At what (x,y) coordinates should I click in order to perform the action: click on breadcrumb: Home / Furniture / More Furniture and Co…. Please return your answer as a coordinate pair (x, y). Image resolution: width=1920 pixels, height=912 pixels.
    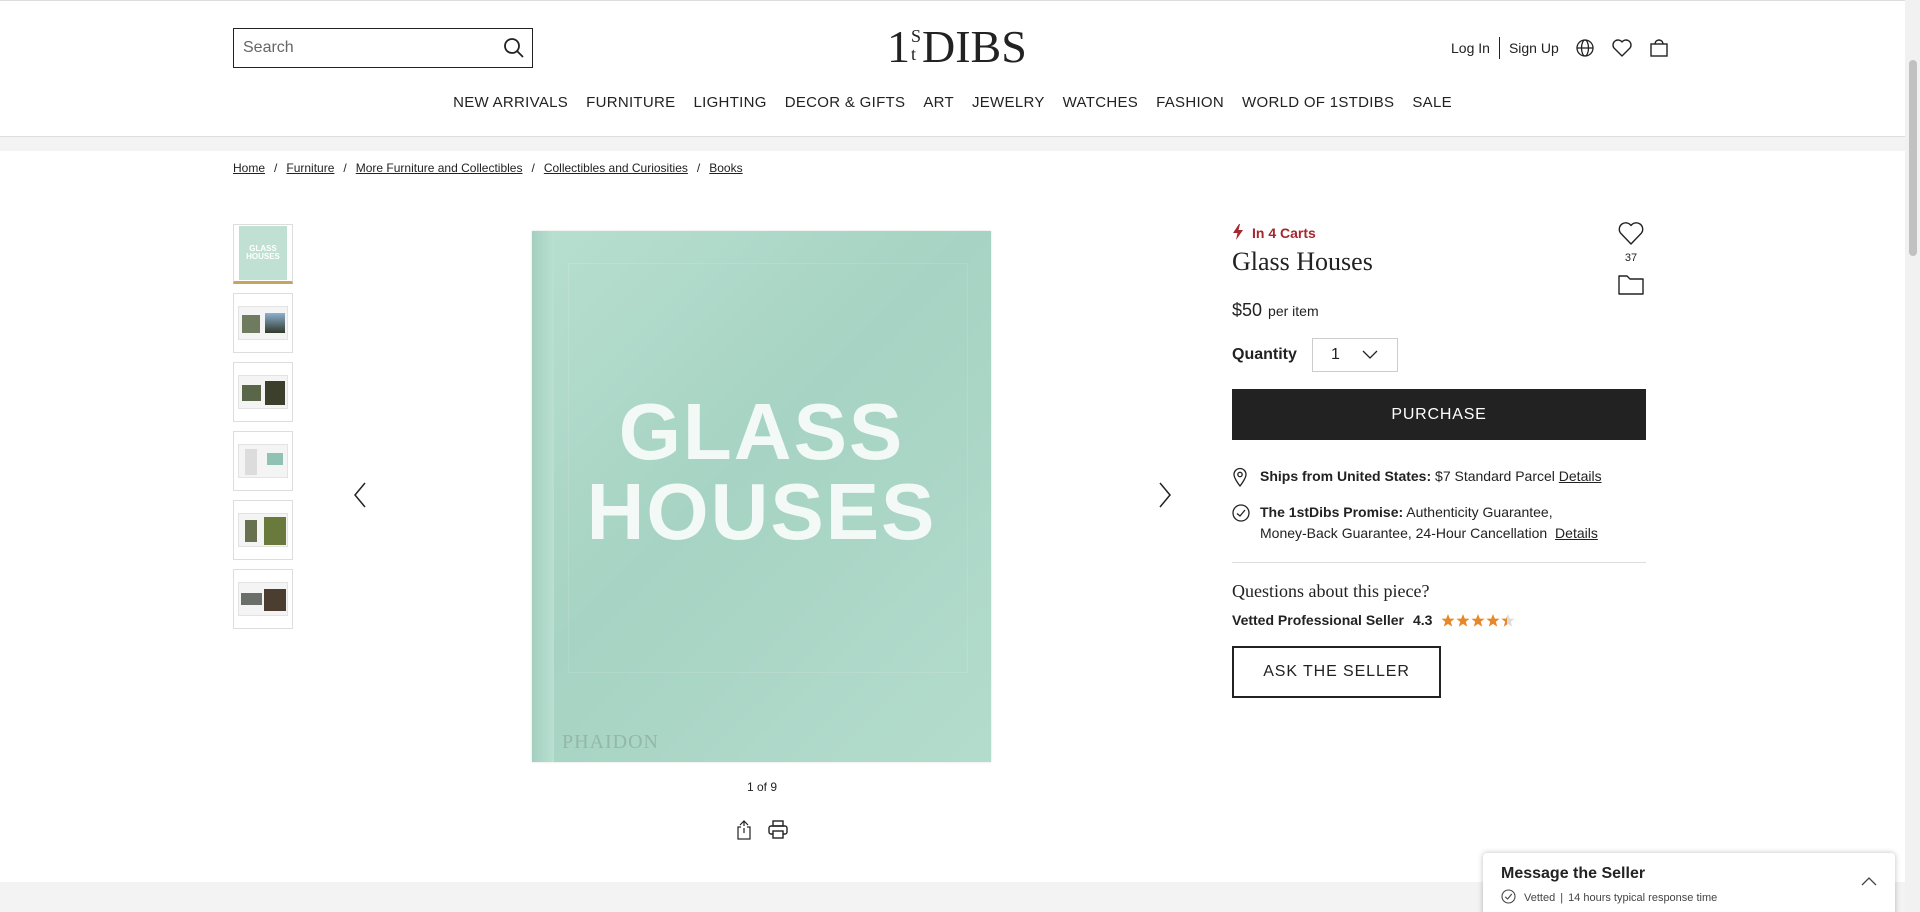
    Looking at the image, I should click on (488, 168).